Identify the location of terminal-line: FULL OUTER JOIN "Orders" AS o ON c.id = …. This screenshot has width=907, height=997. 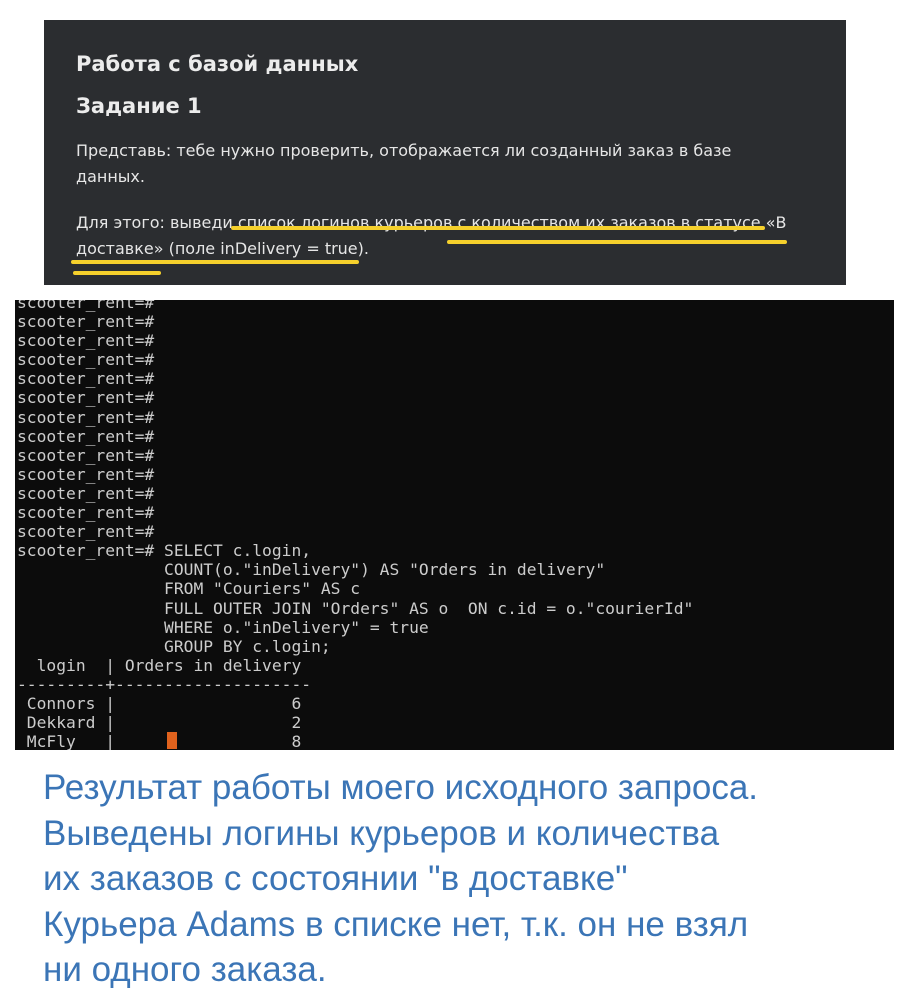
(355, 608).